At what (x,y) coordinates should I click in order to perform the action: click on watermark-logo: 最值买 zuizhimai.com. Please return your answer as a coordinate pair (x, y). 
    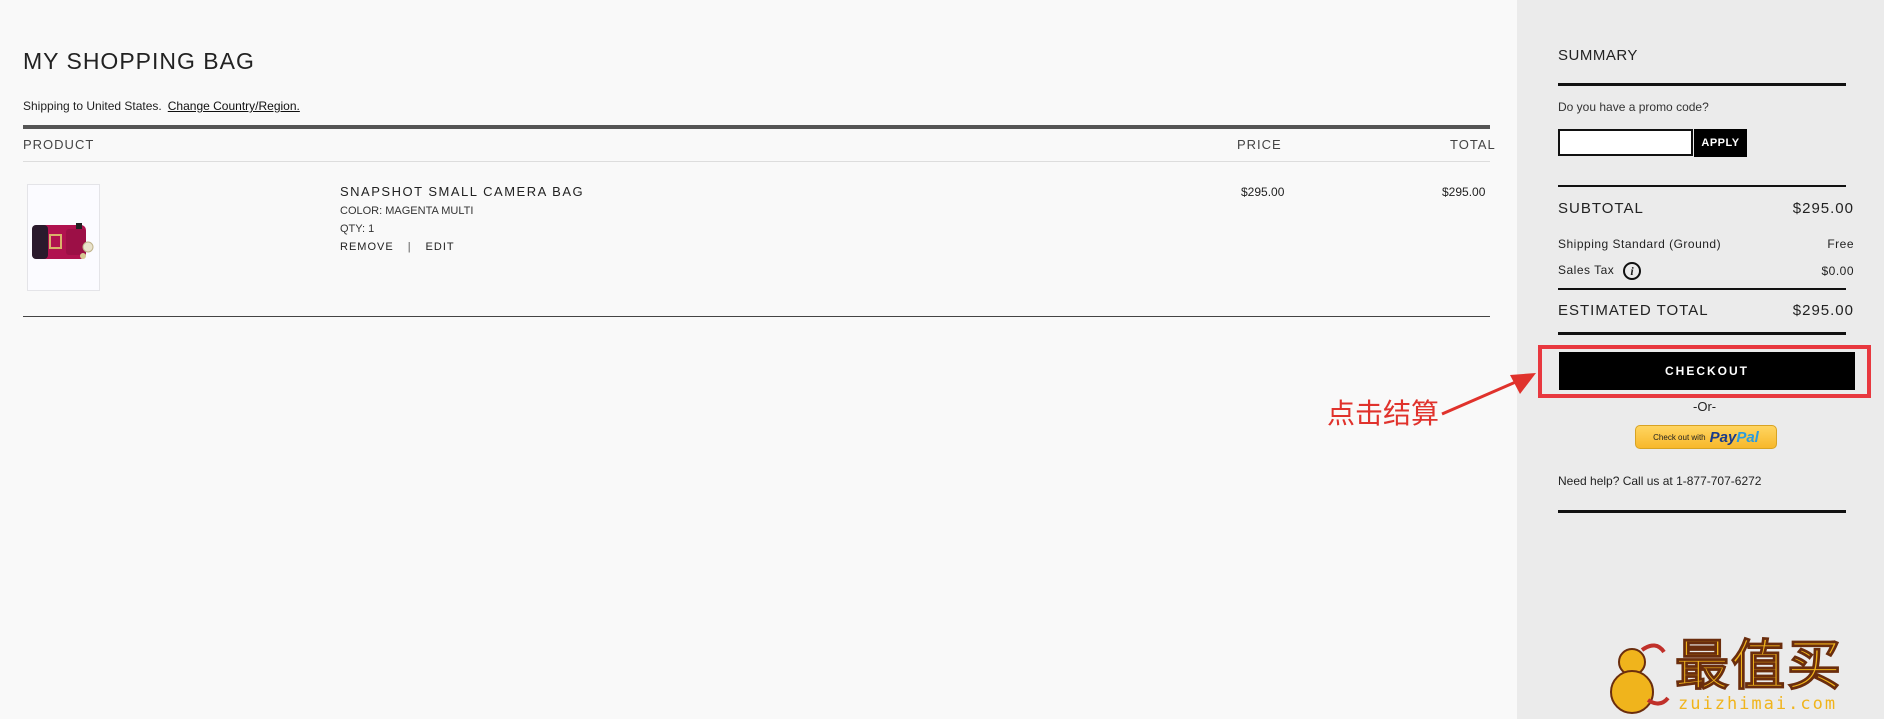
    Looking at the image, I should click on (1738, 675).